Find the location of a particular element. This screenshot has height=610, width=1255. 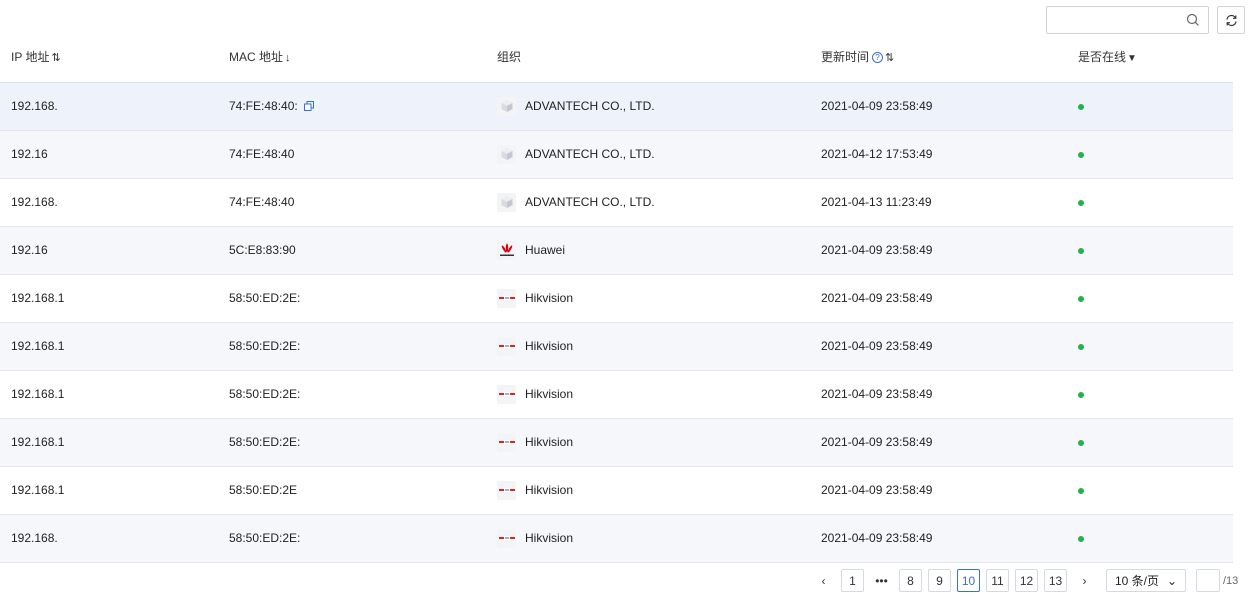

mac-cell: 74:FE:48:40: is located at coordinates (353, 106).